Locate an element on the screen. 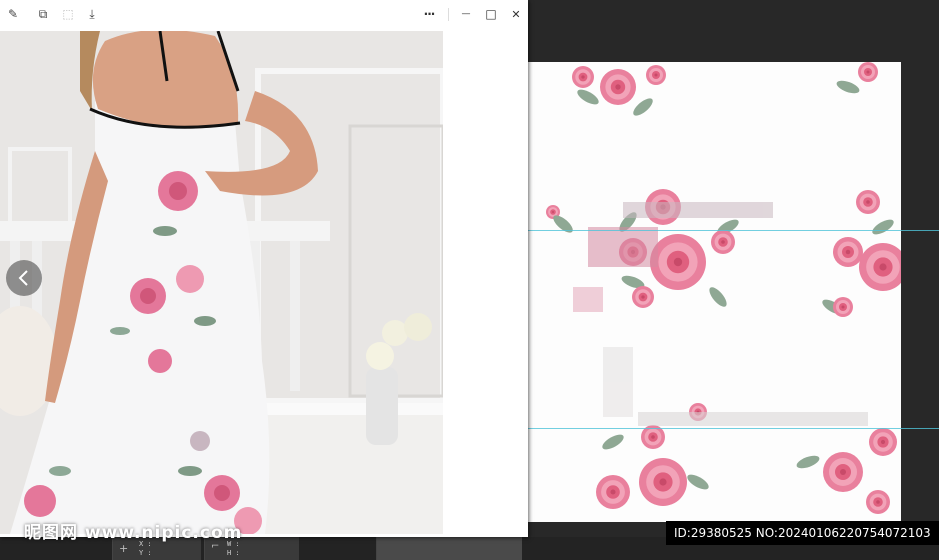 This screenshot has height=560, width=939. save-icon: ⤓ is located at coordinates (92, 14).